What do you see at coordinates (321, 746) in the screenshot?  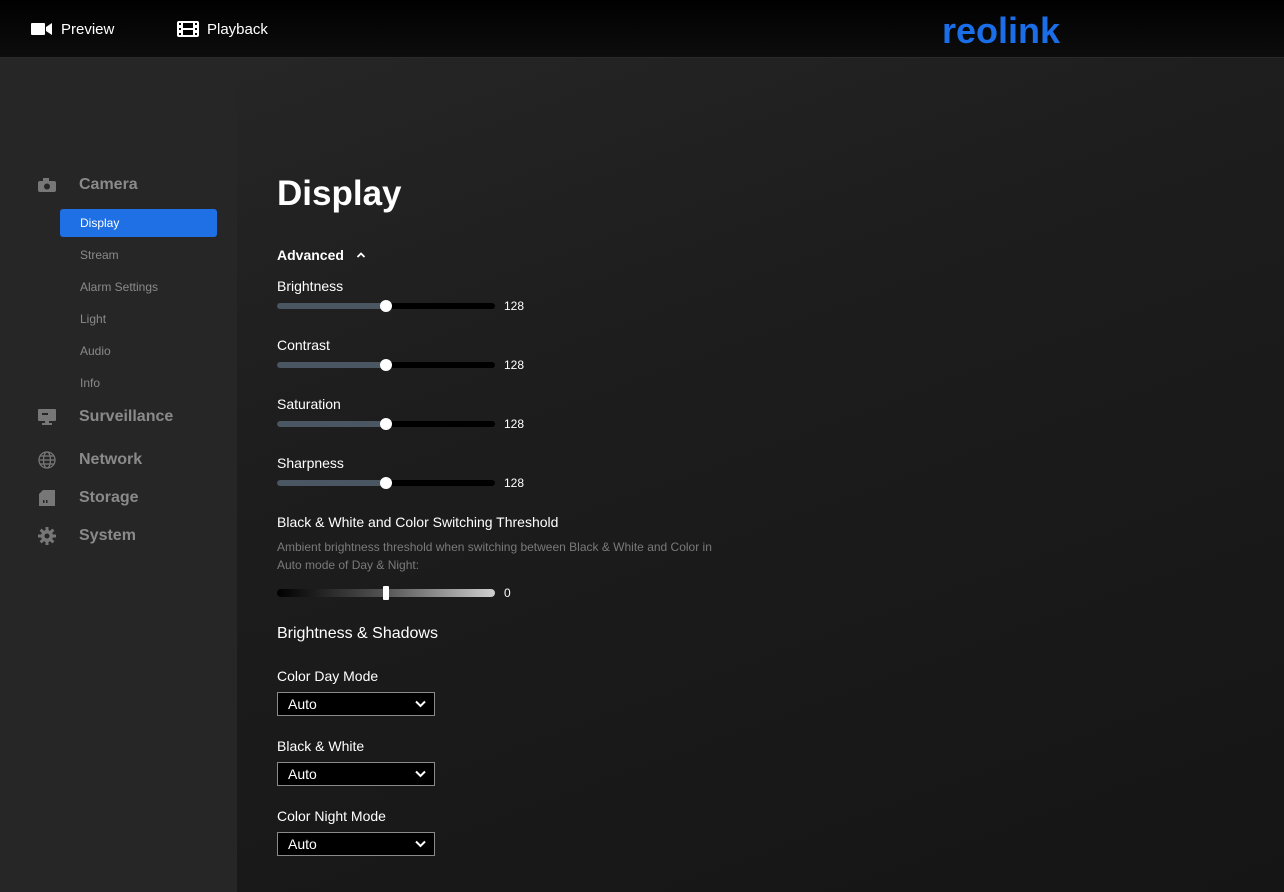 I see `black-white-label: Black & White` at bounding box center [321, 746].